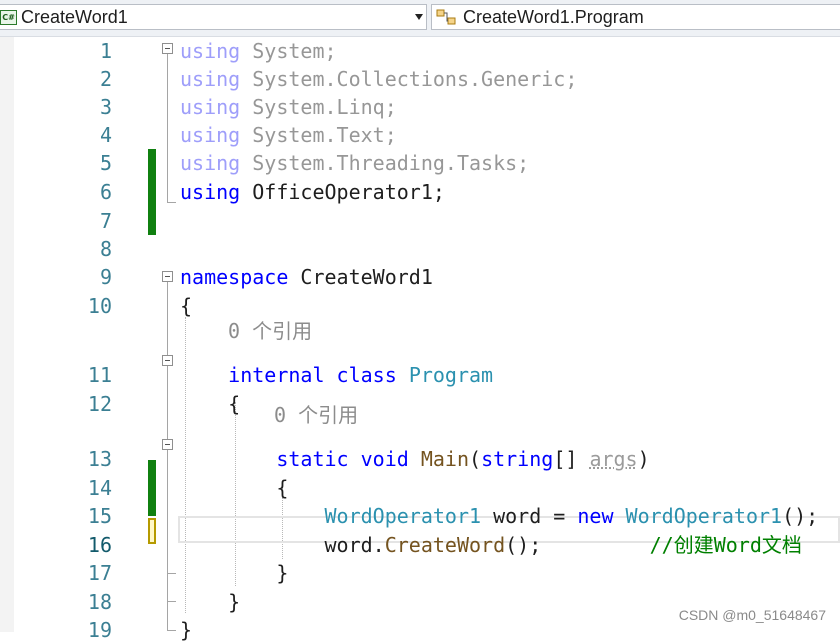 Image resolution: width=840 pixels, height=644 pixels. Describe the element at coordinates (99, 488) in the screenshot. I see `line-number: 14` at that location.